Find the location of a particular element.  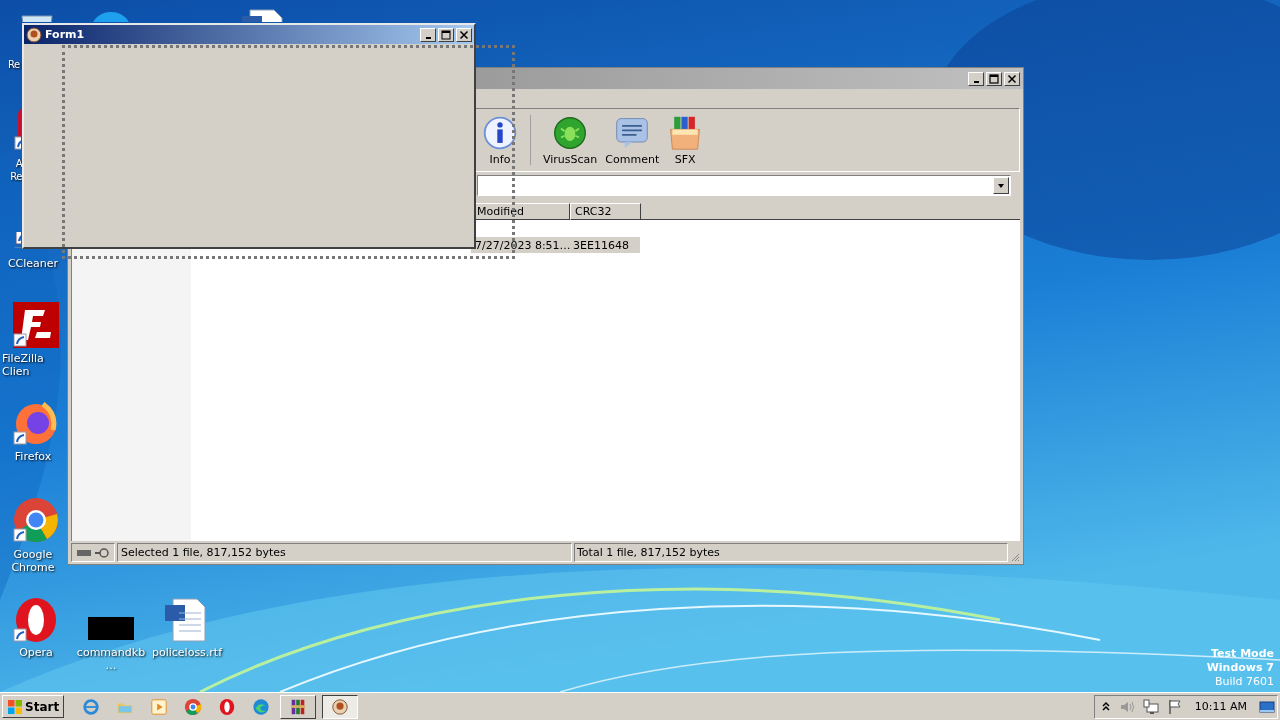

network-icon is located at coordinates (1150, 706).